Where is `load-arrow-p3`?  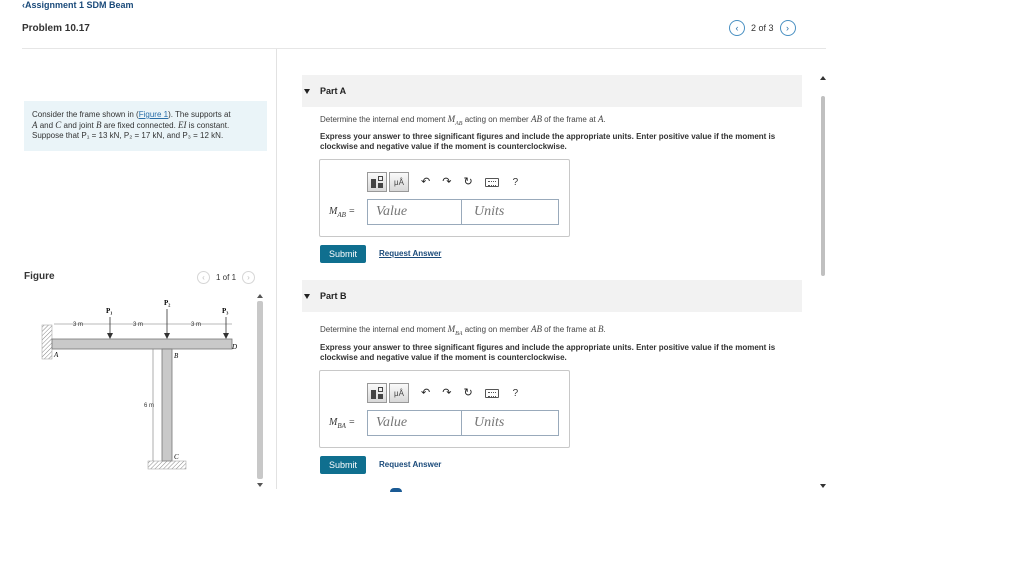 load-arrow-p3 is located at coordinates (226, 328).